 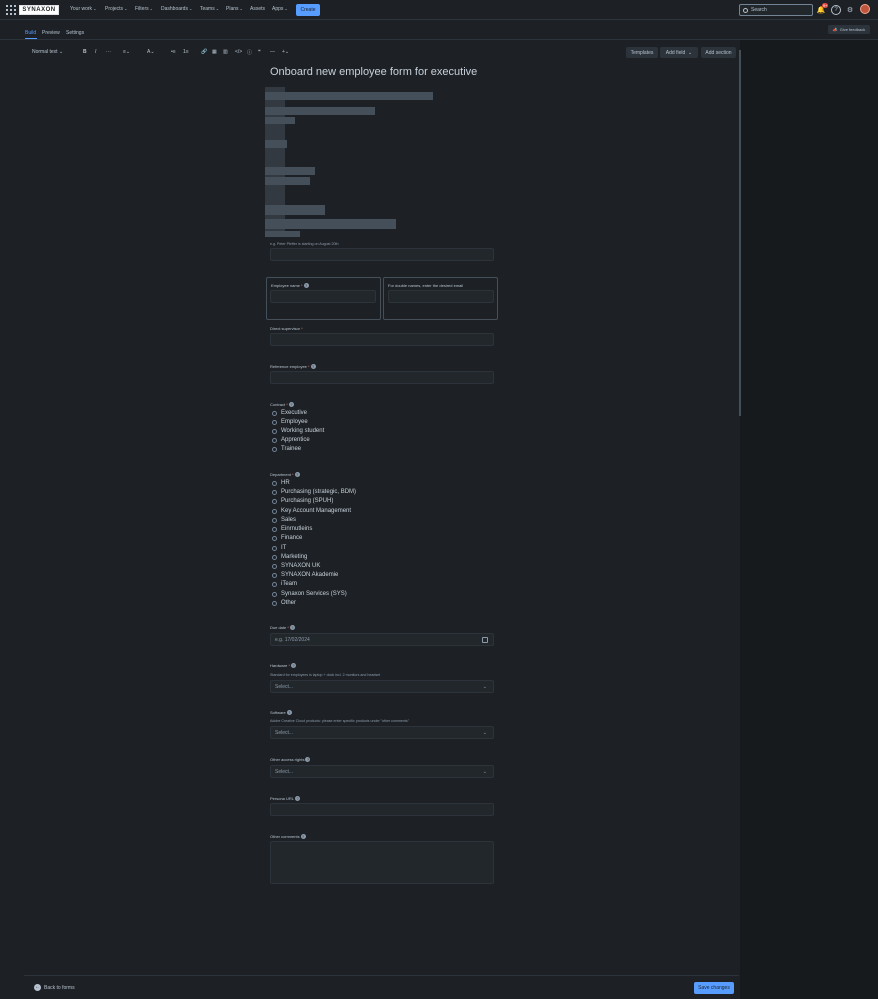 I want to click on alignment-icon: ≡⌄, so click(x=126, y=52).